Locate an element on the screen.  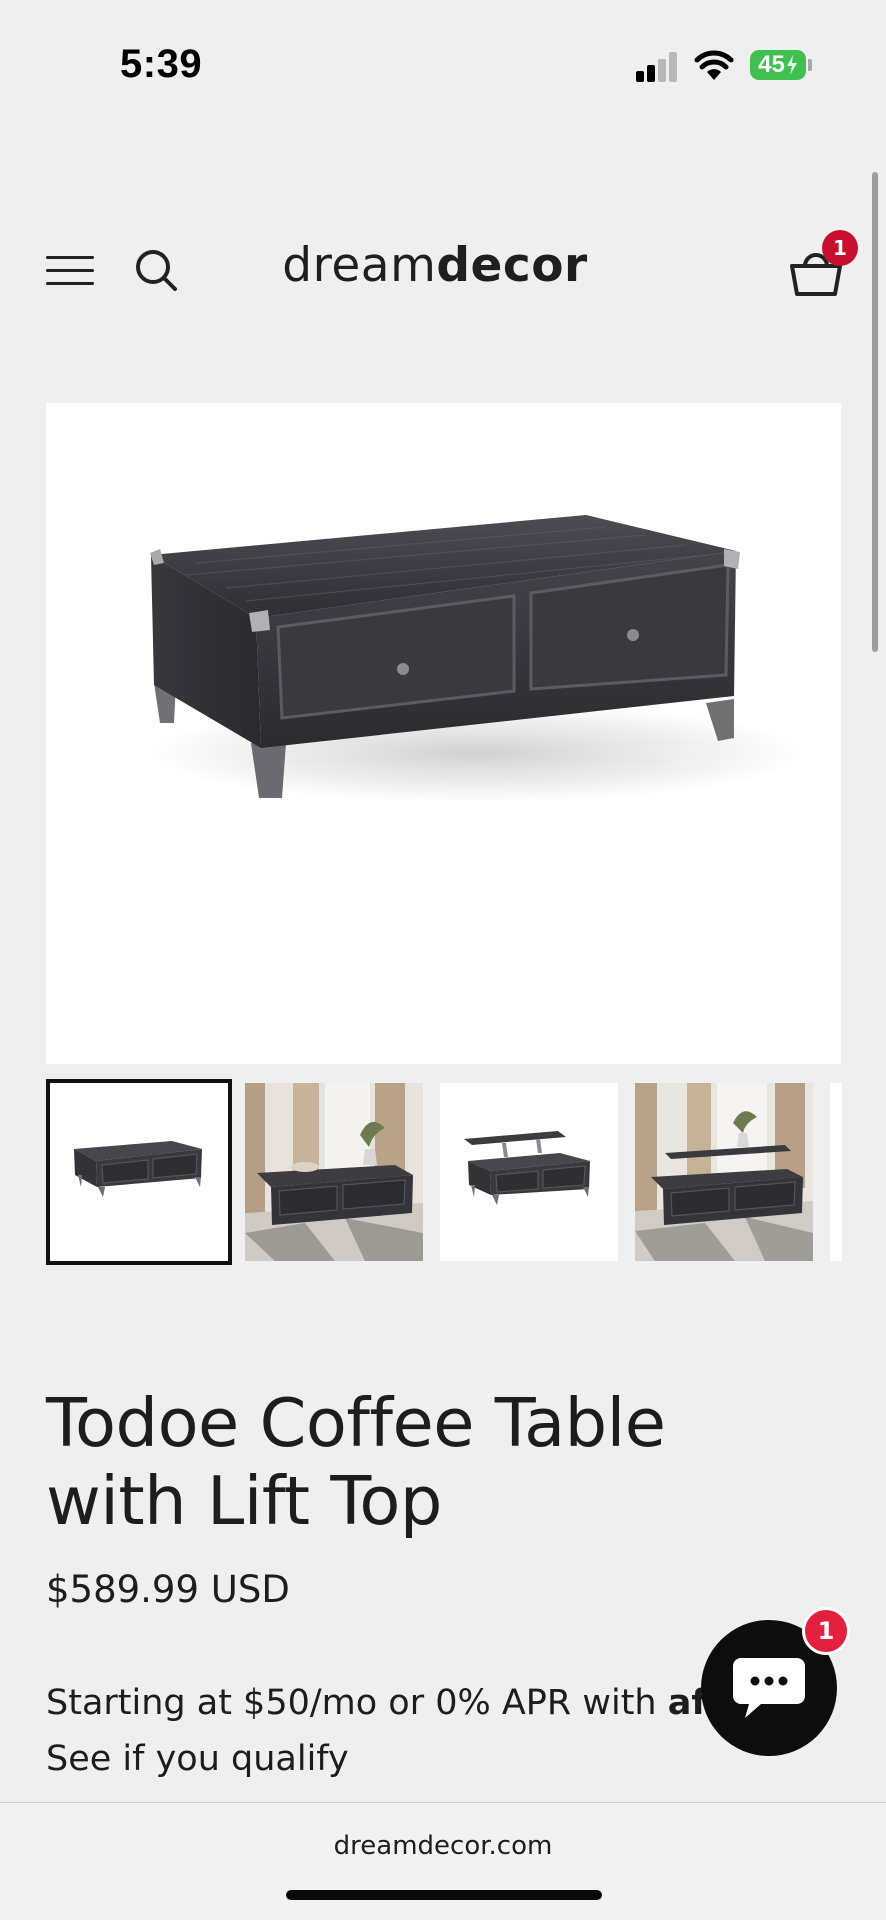
financing-text: Starting at $50/mo or 0% APR with affirm is located at coordinates (386, 1711).